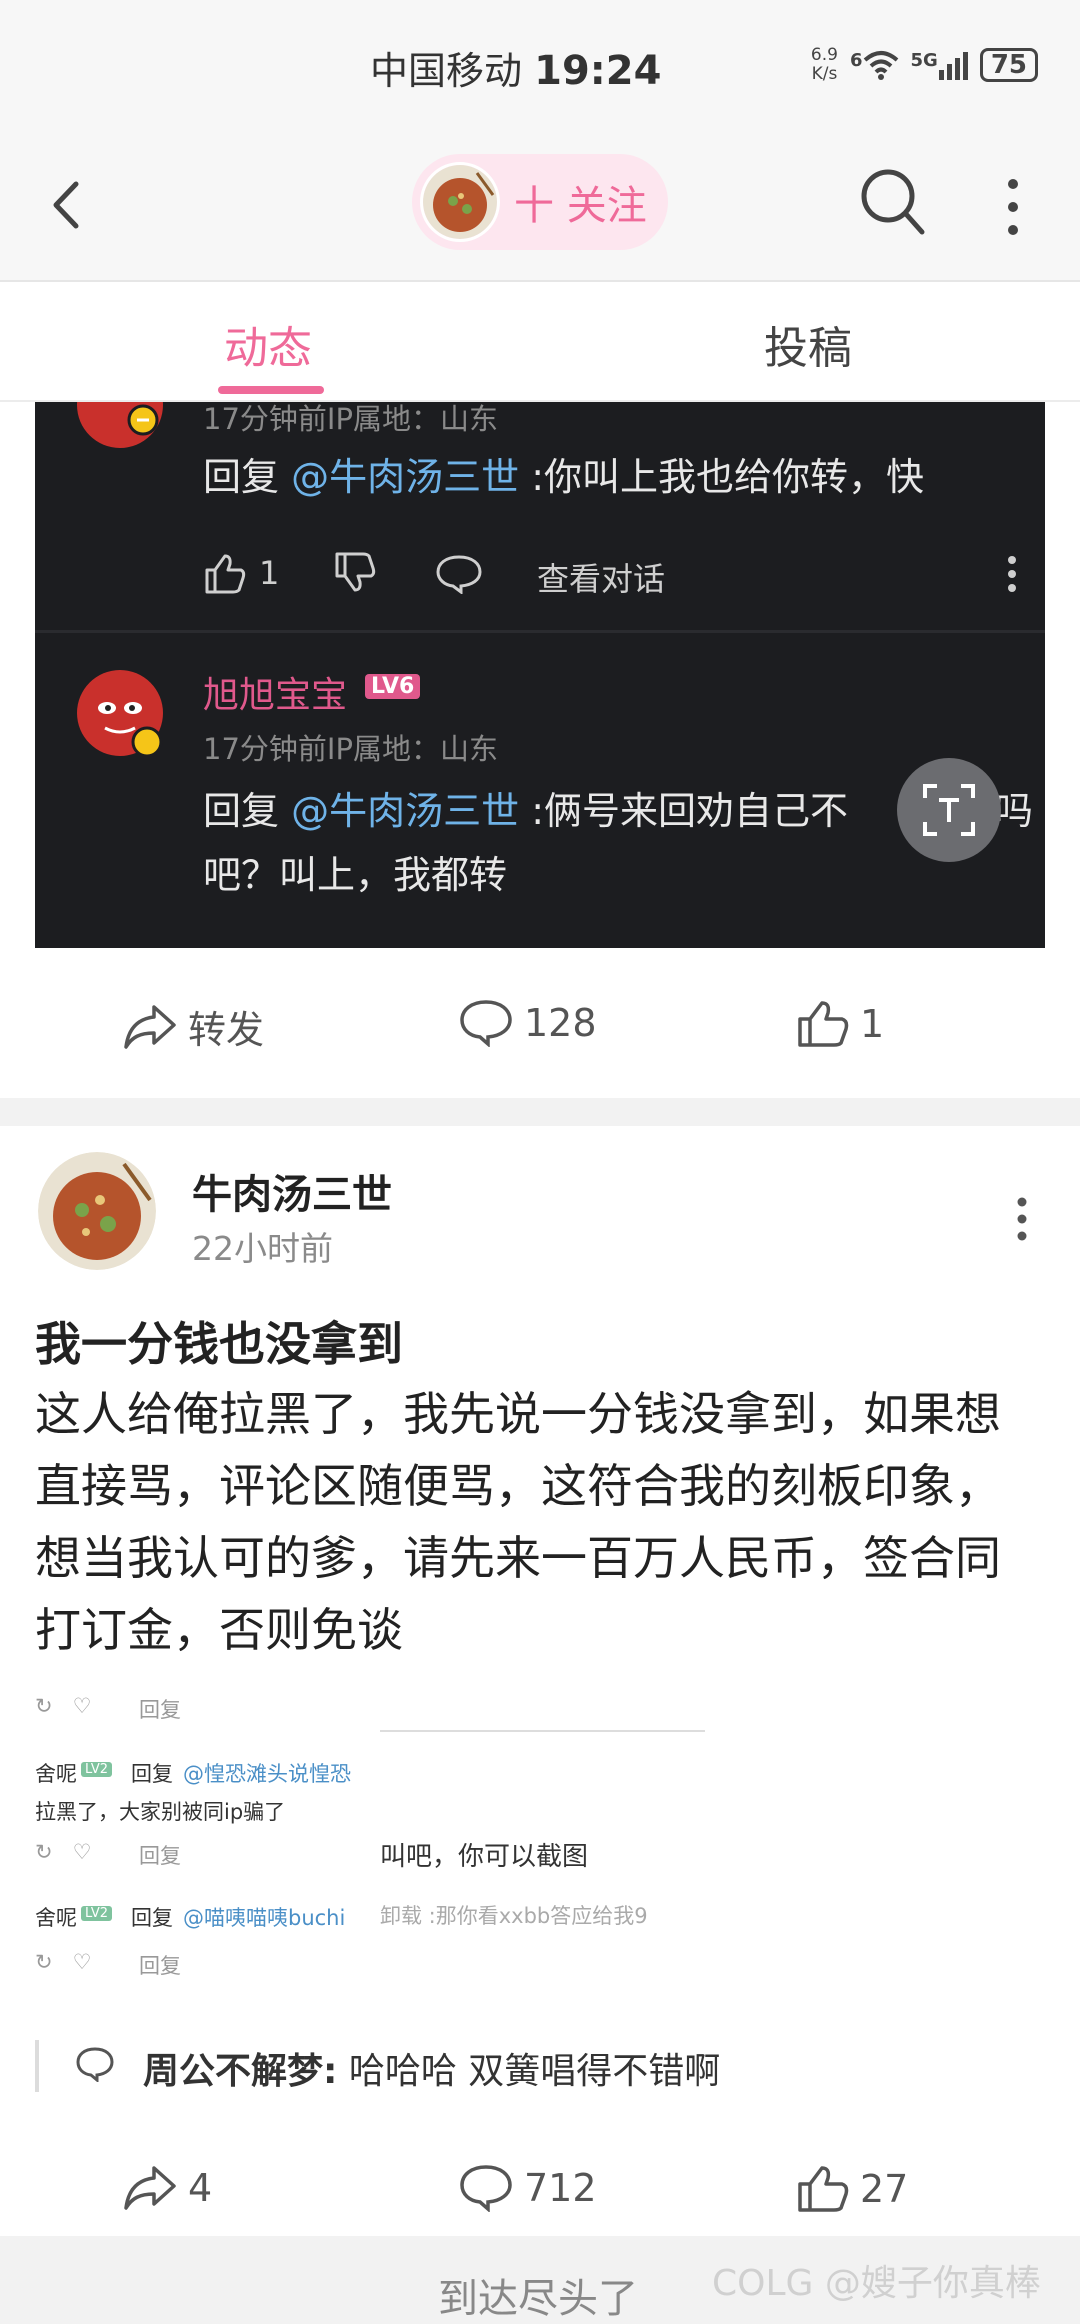  What do you see at coordinates (884, 2189) in the screenshot?
I see `like-count: 27` at bounding box center [884, 2189].